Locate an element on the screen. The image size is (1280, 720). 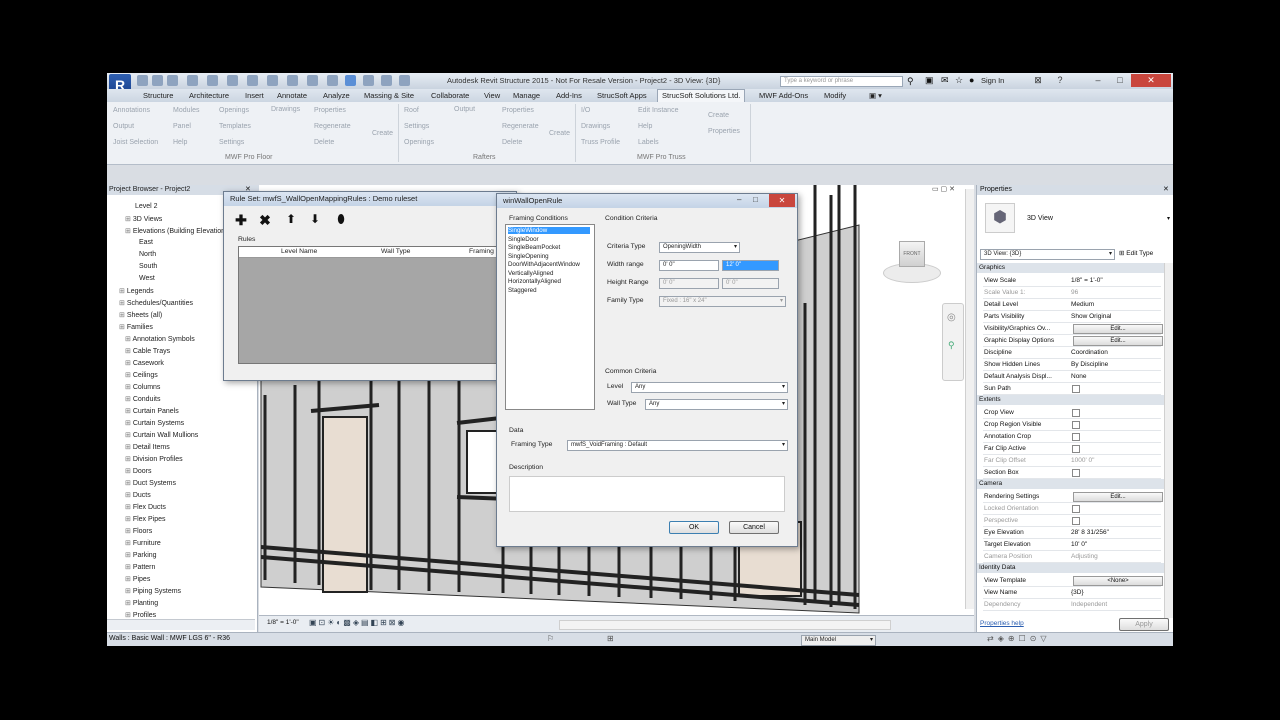
framing-type-select: mwfS_VoidFraming : Default ▾ is located at coordinates (677, 445).